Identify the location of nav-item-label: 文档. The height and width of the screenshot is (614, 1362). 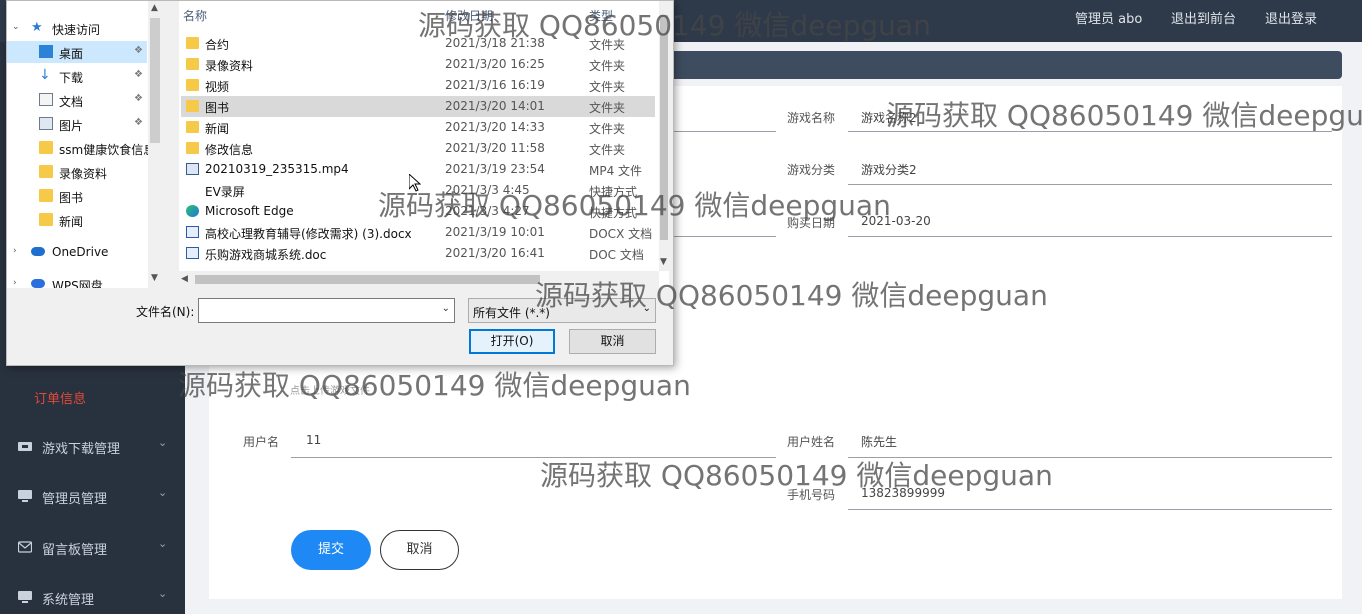
(71, 102).